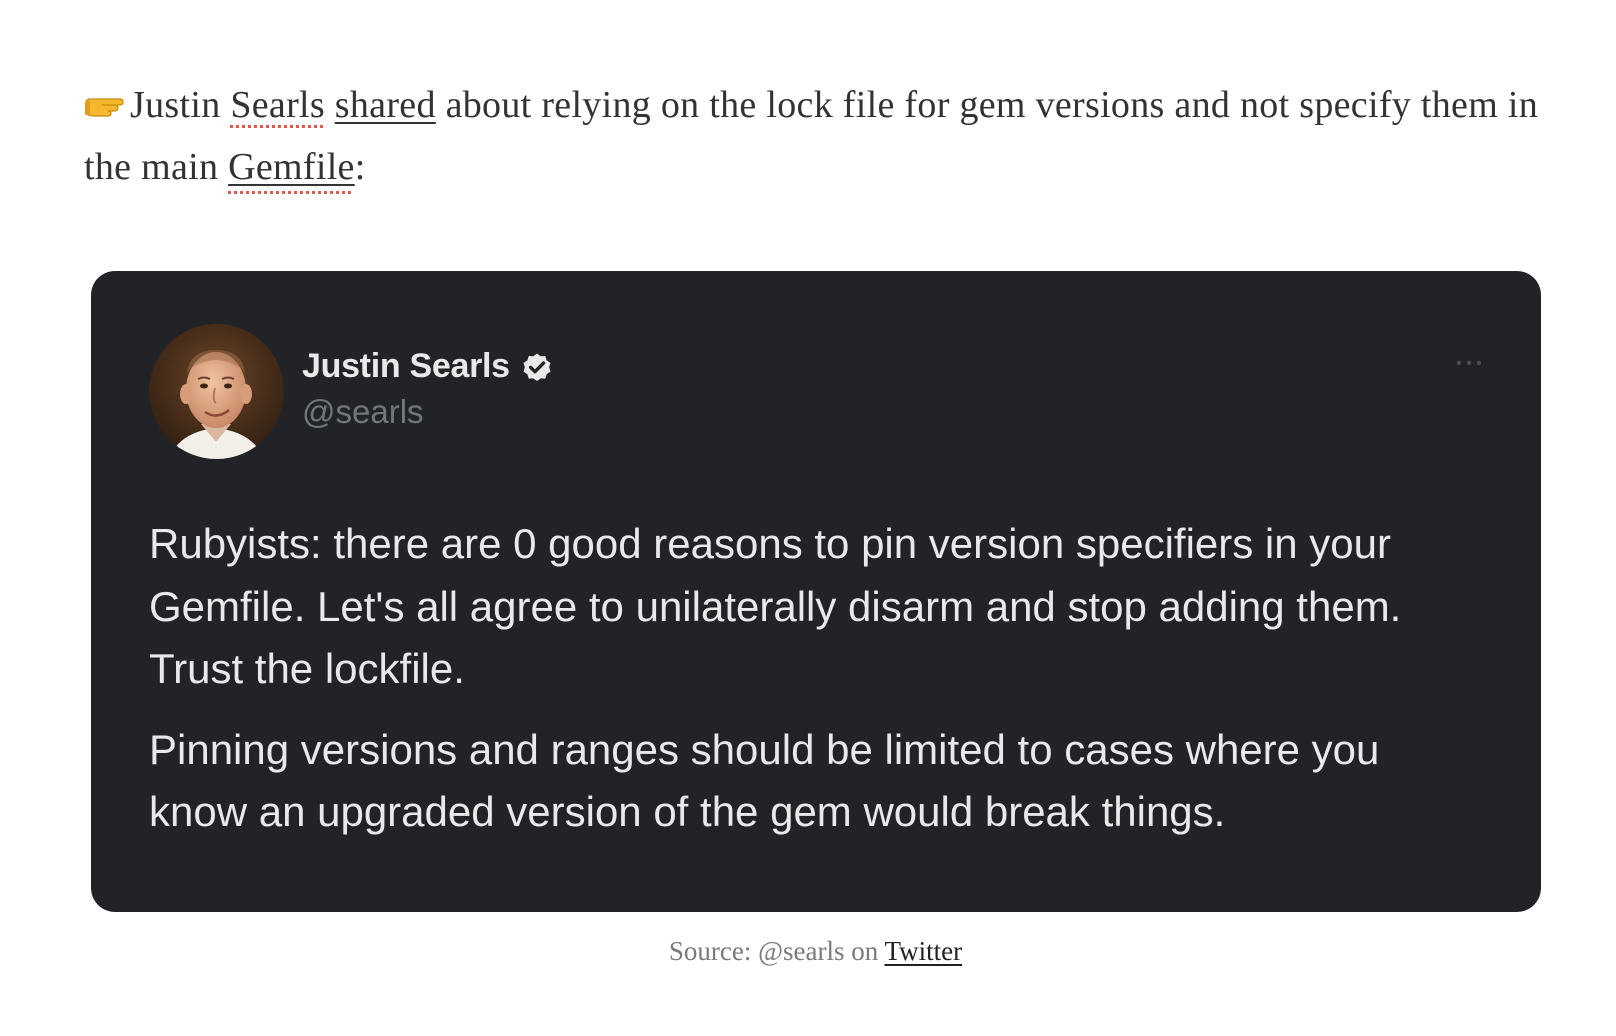  What do you see at coordinates (537, 367) in the screenshot?
I see `verified-badge-icon` at bounding box center [537, 367].